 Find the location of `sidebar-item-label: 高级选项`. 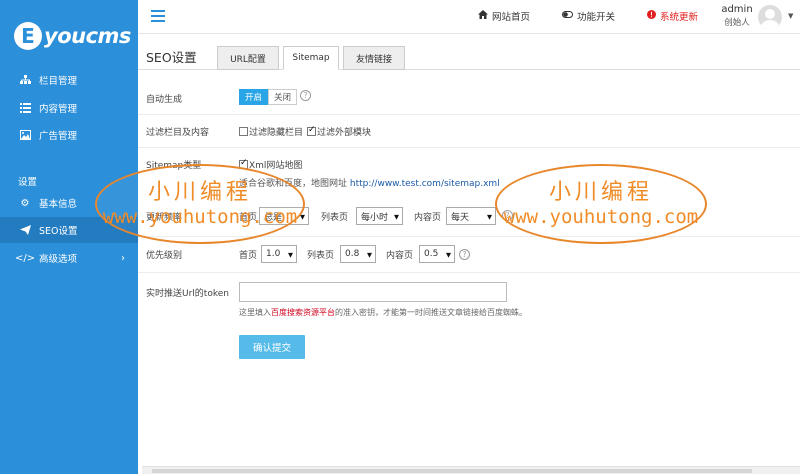

sidebar-item-label: 高级选项 is located at coordinates (58, 259).